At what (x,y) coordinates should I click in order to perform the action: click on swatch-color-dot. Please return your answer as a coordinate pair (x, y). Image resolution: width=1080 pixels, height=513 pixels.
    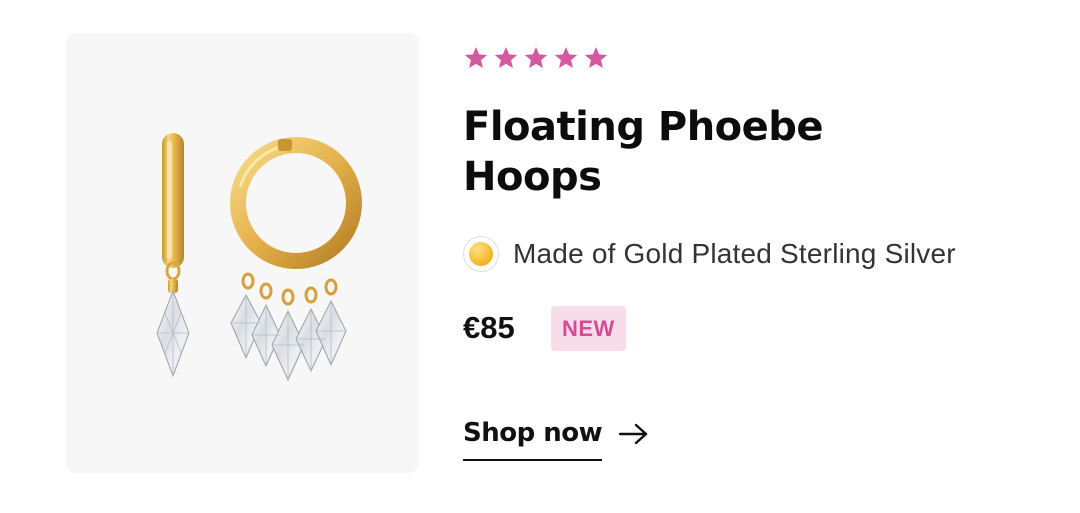
    Looking at the image, I should click on (481, 254).